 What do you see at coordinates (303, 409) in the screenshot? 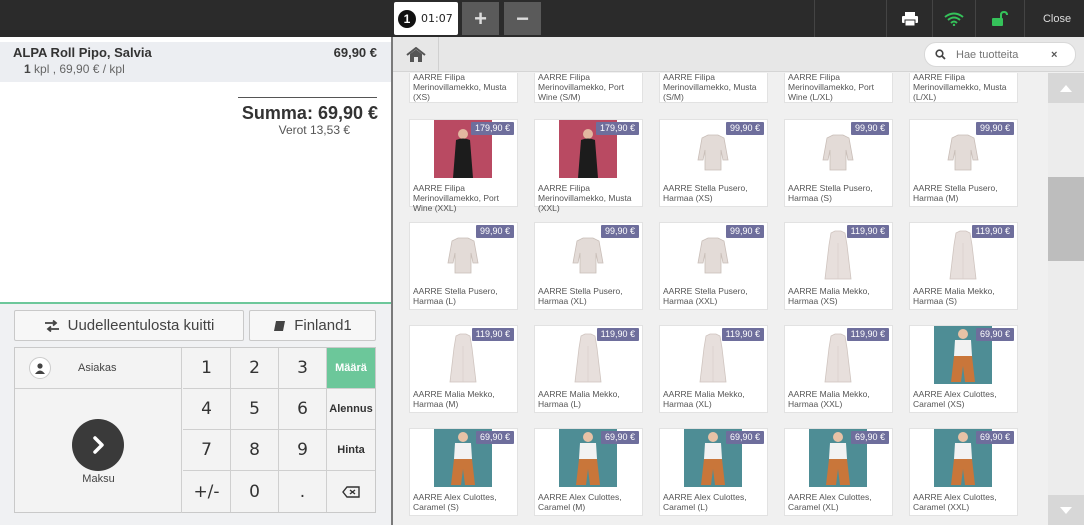
I see `key-6: 6` at bounding box center [303, 409].